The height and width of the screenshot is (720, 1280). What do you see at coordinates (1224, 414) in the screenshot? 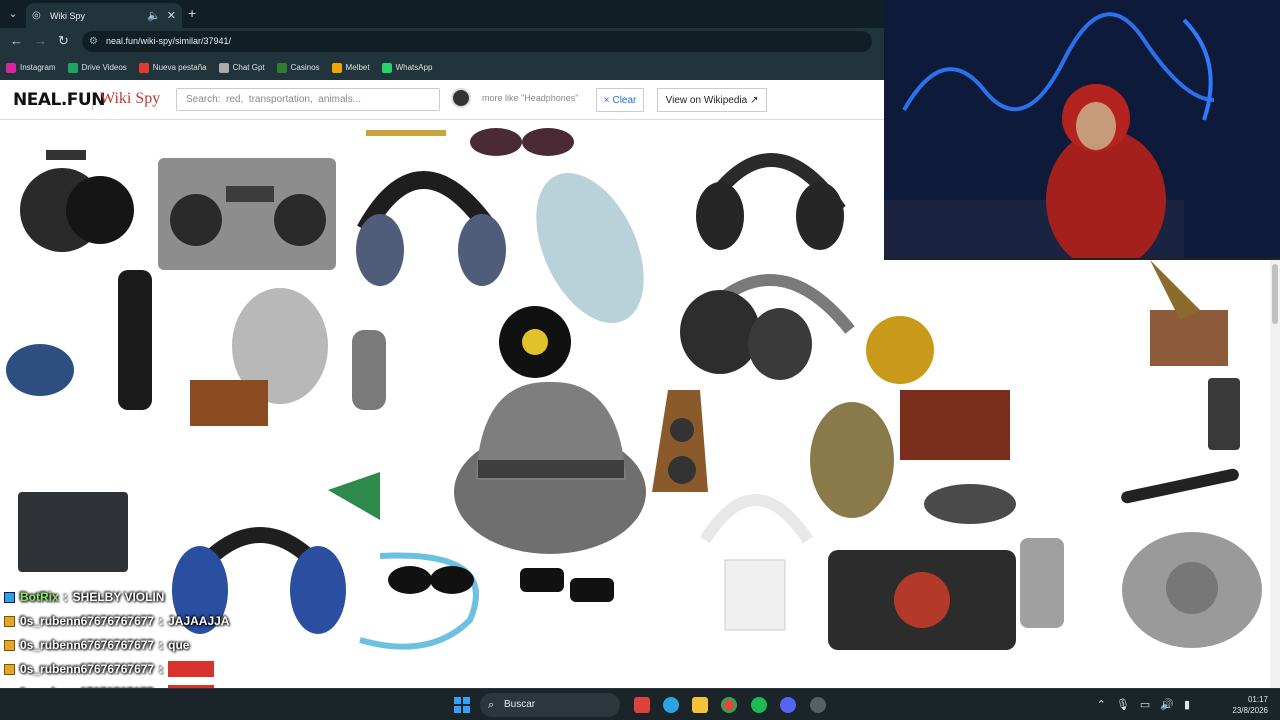
I see `ipod-item` at bounding box center [1224, 414].